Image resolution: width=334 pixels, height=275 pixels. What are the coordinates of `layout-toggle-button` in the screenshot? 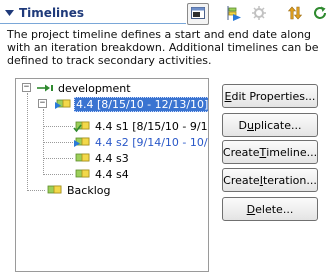 It's located at (198, 14).